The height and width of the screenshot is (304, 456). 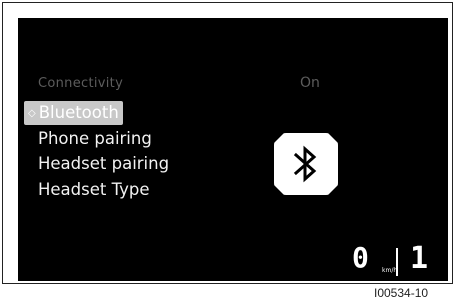 I want to click on menu-item-label: Phone pairing, so click(x=95, y=138).